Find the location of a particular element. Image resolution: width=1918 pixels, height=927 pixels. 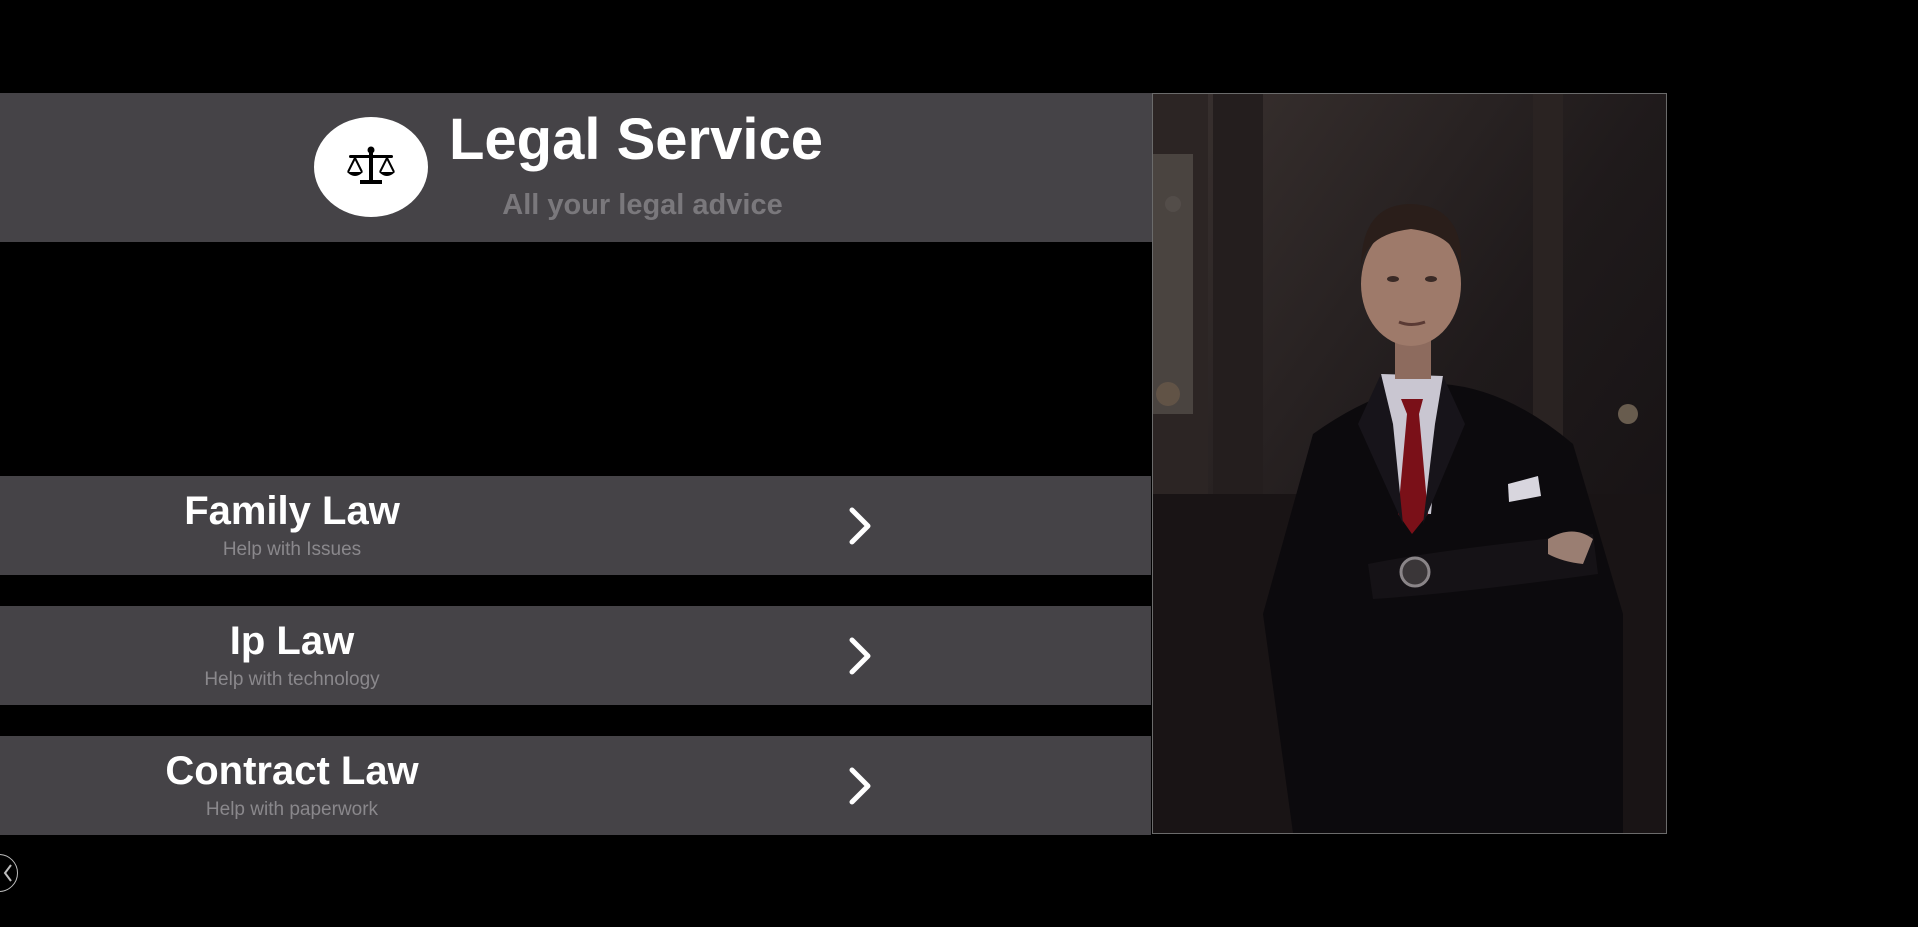

service-subtitle: Help with Issues is located at coordinates (292, 549).